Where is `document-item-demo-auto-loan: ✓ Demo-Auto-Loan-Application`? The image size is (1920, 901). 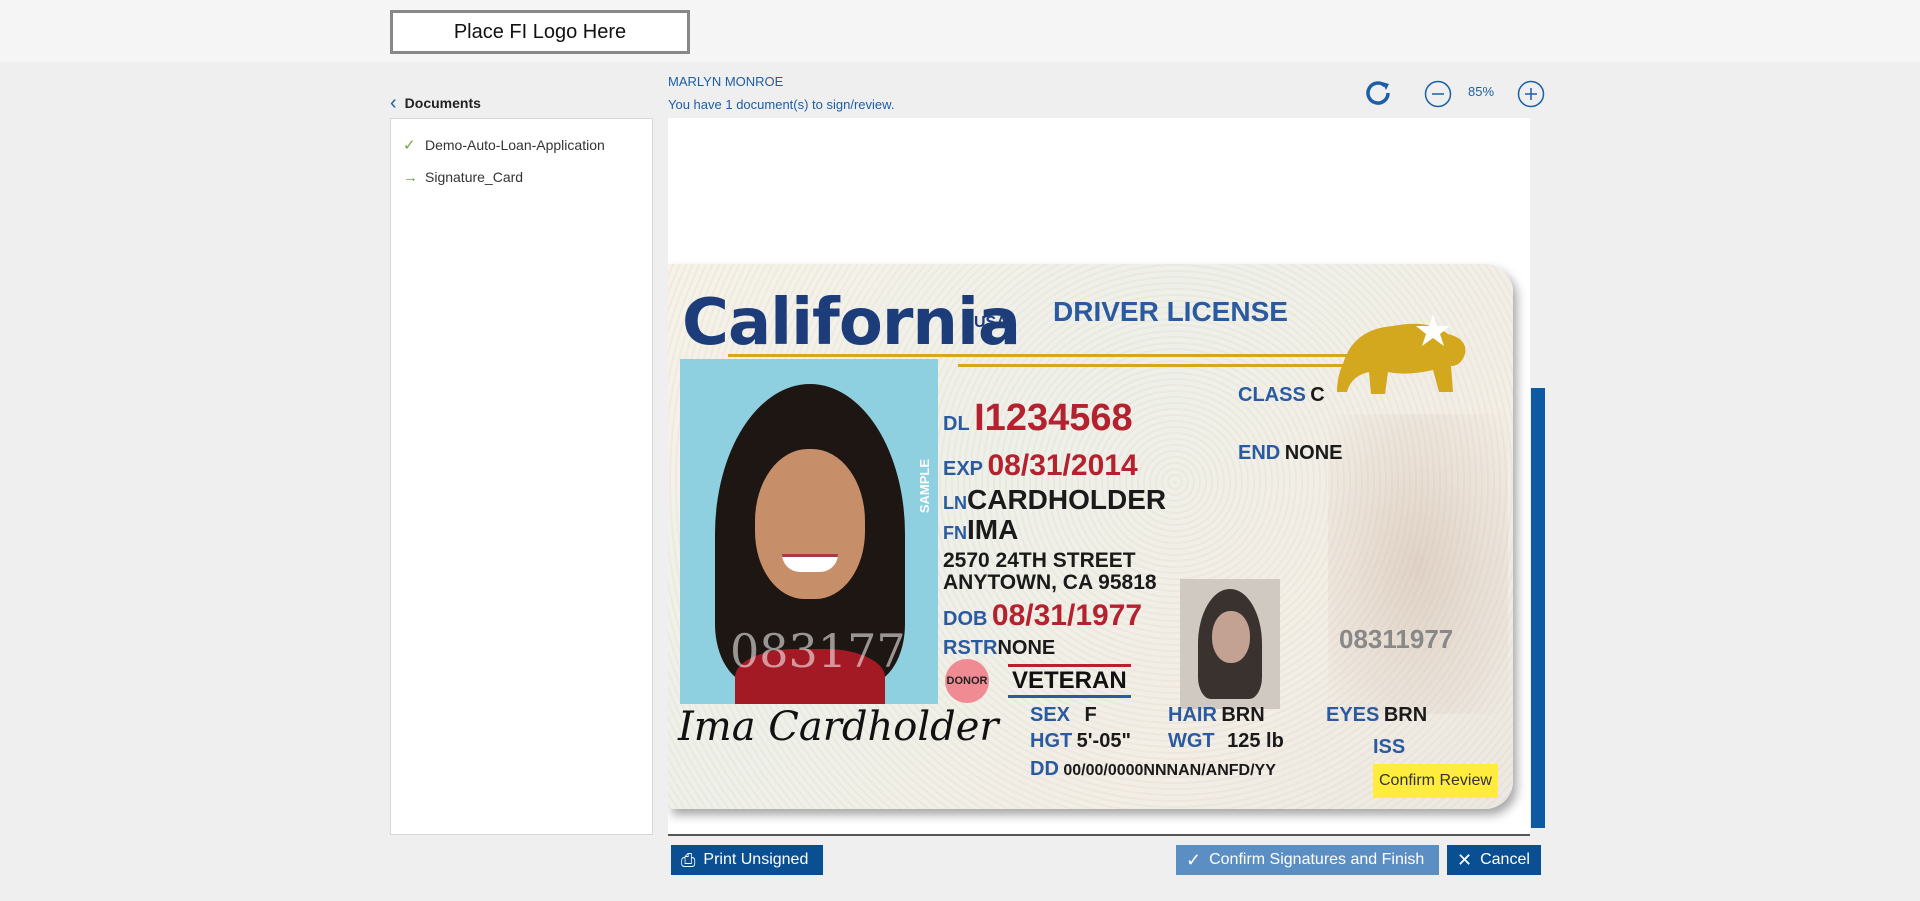
document-item-demo-auto-loan: ✓ Demo-Auto-Loan-Application is located at coordinates (521, 145).